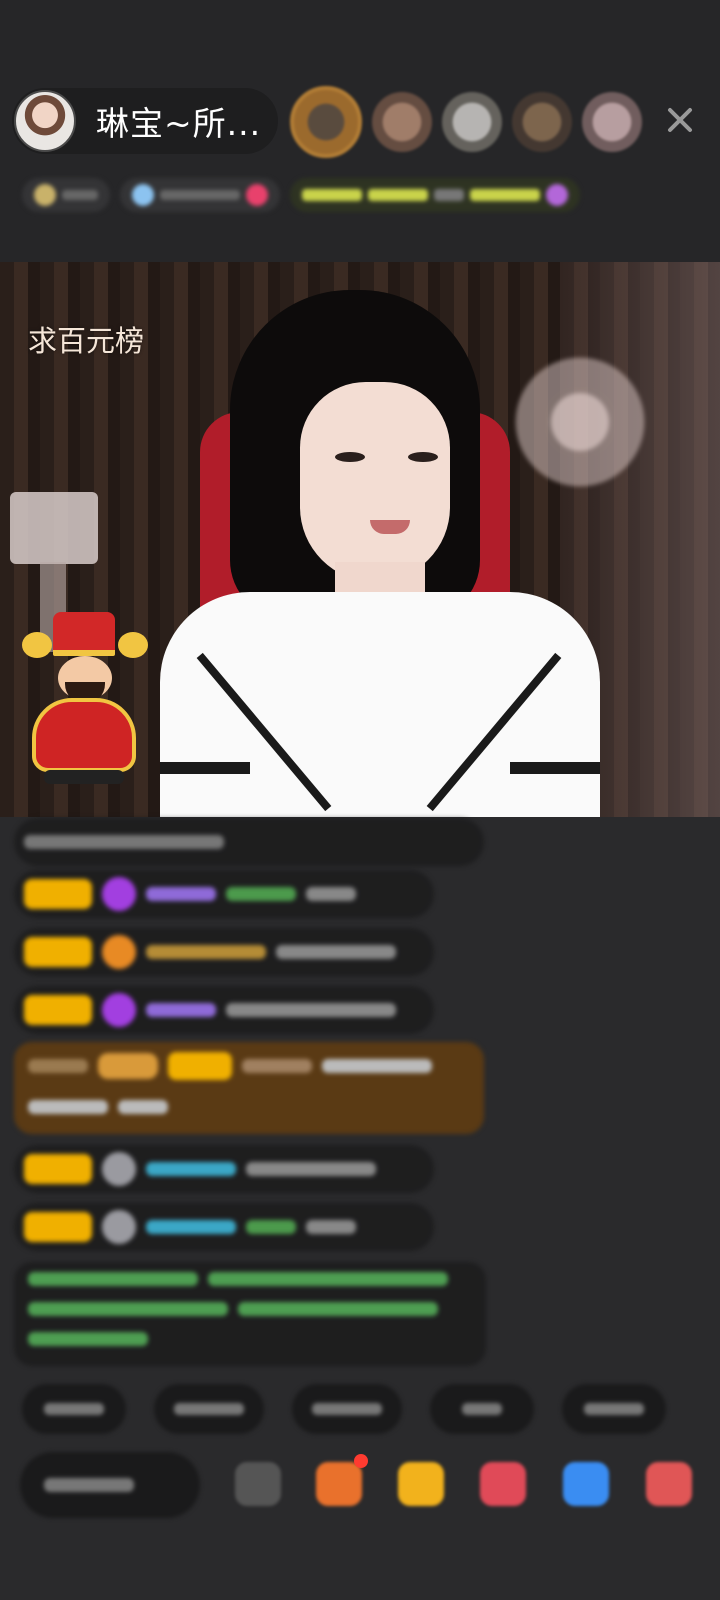 This screenshot has height=1600, width=720. What do you see at coordinates (339, 1484) in the screenshot?
I see `gift-box-icon` at bounding box center [339, 1484].